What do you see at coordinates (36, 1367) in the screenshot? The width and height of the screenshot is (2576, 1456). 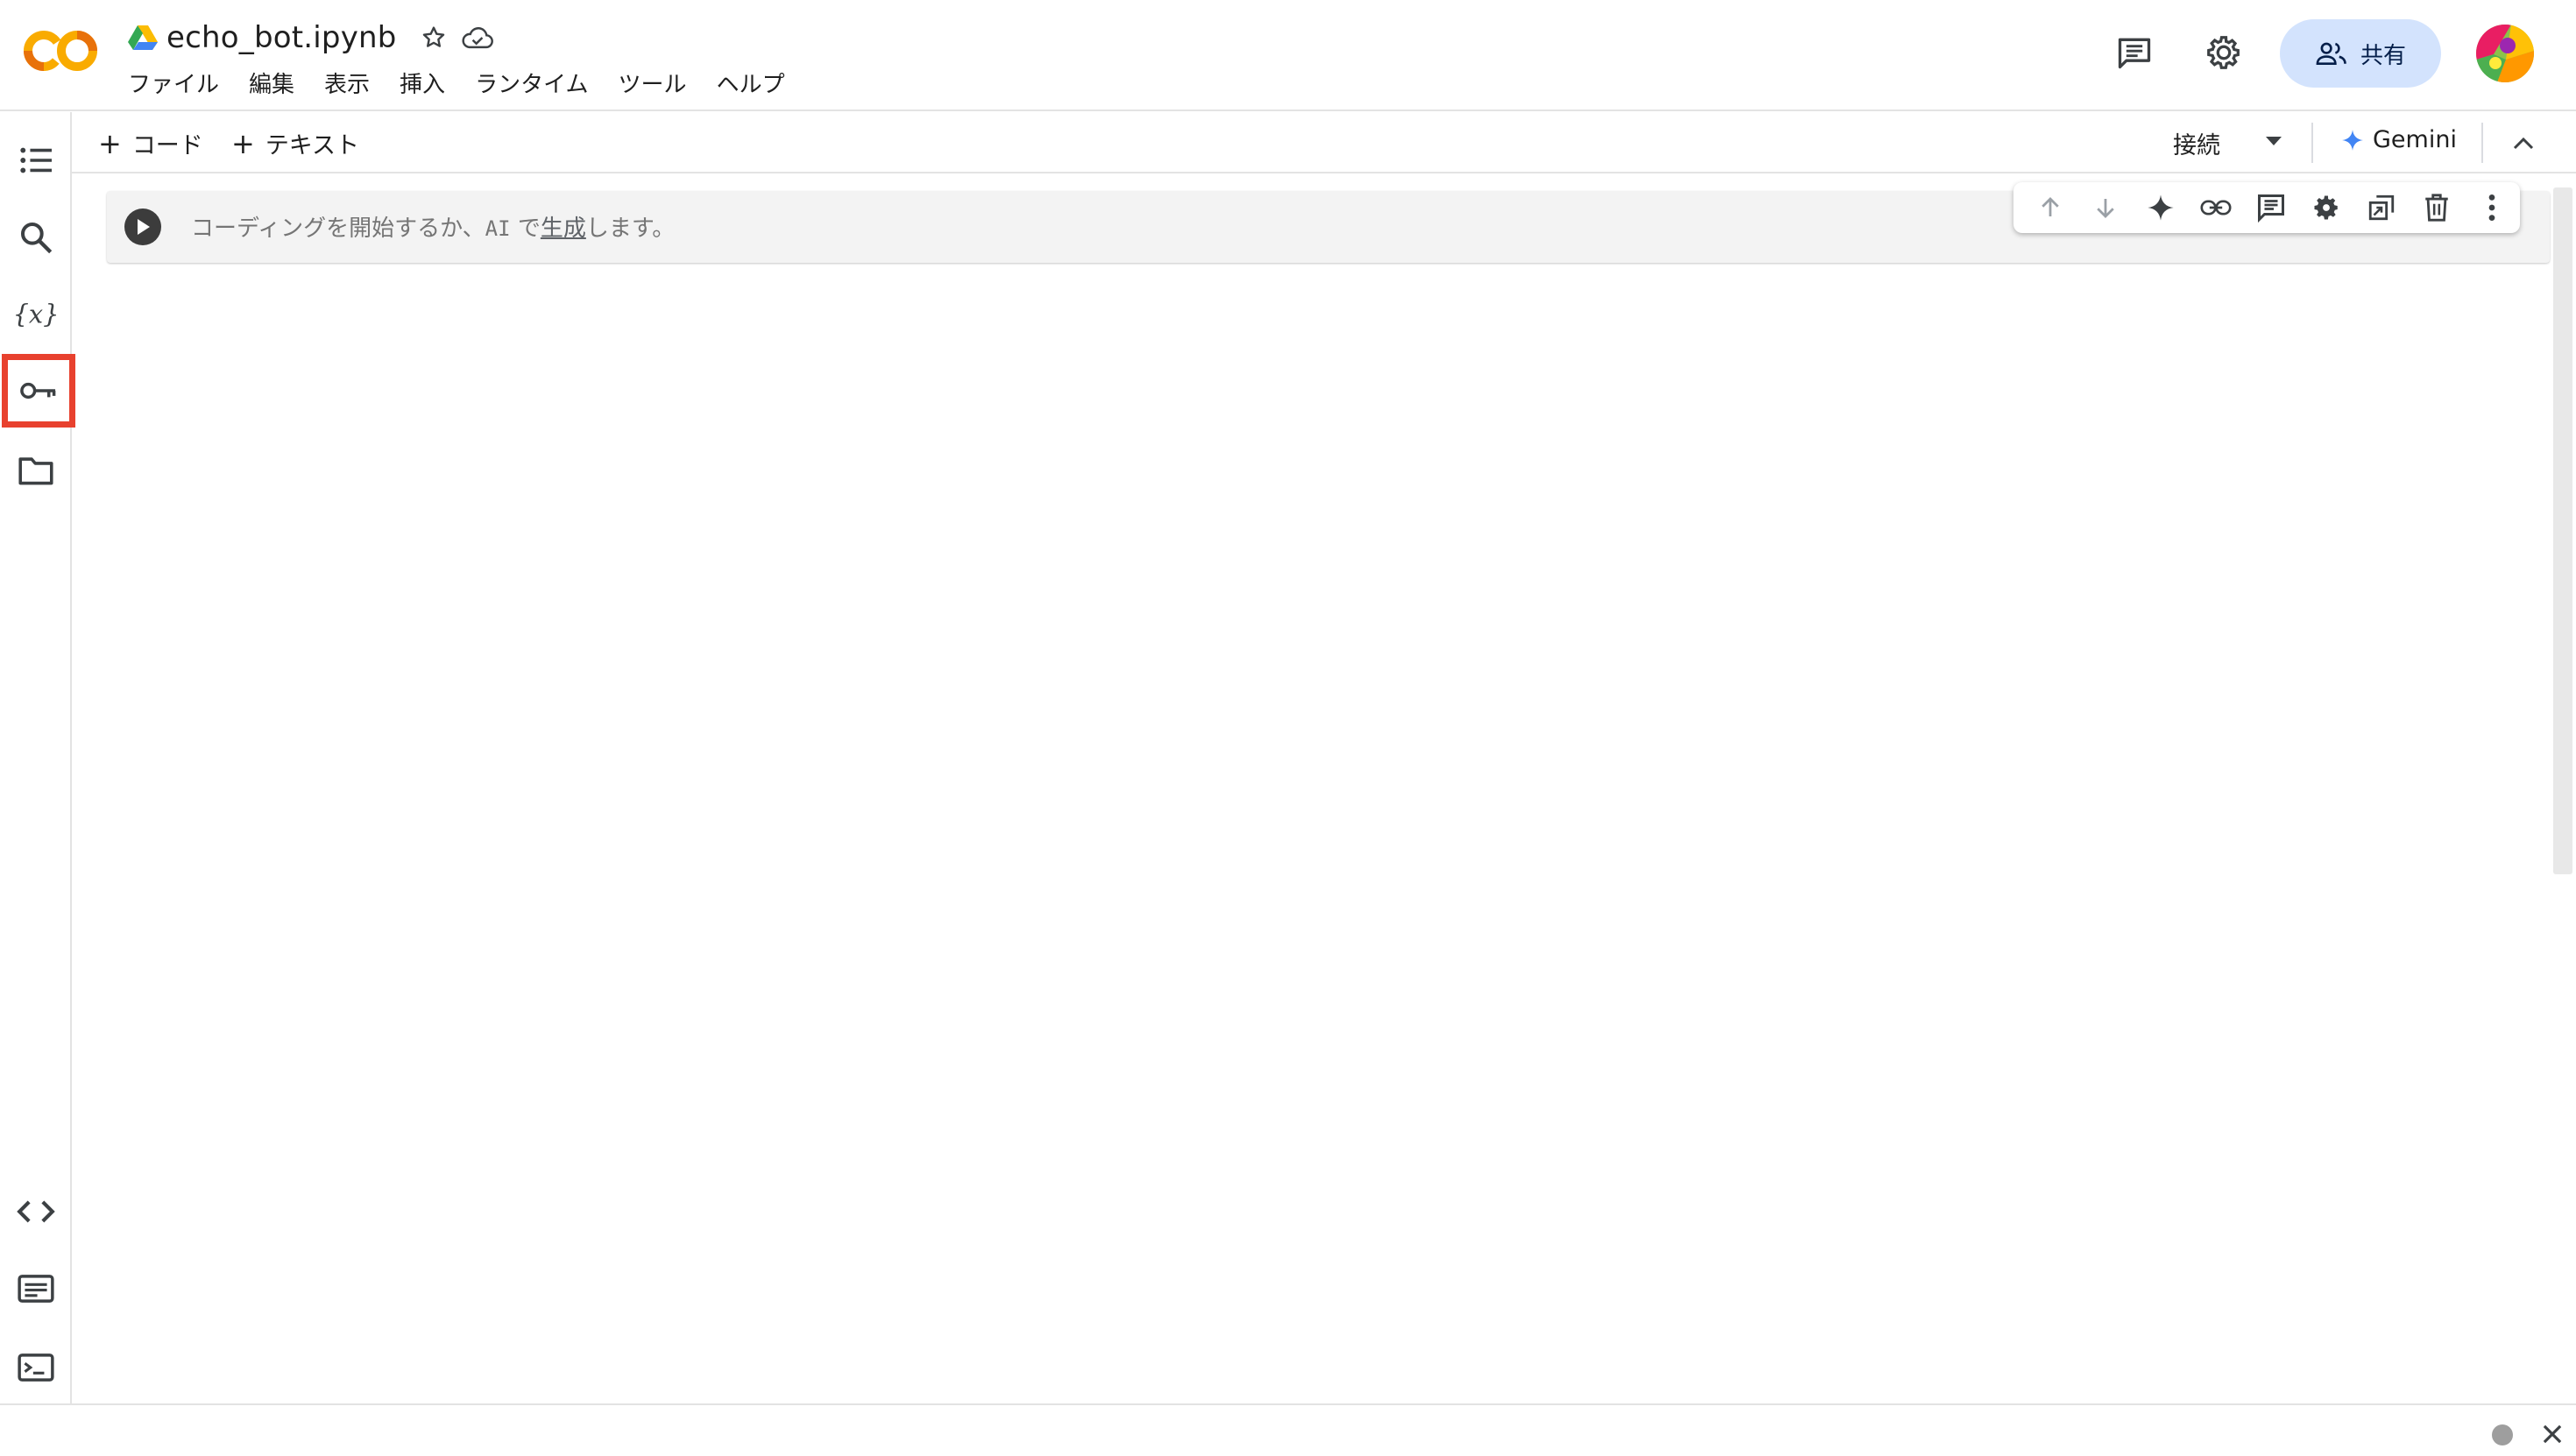 I see `terminal-icon` at bounding box center [36, 1367].